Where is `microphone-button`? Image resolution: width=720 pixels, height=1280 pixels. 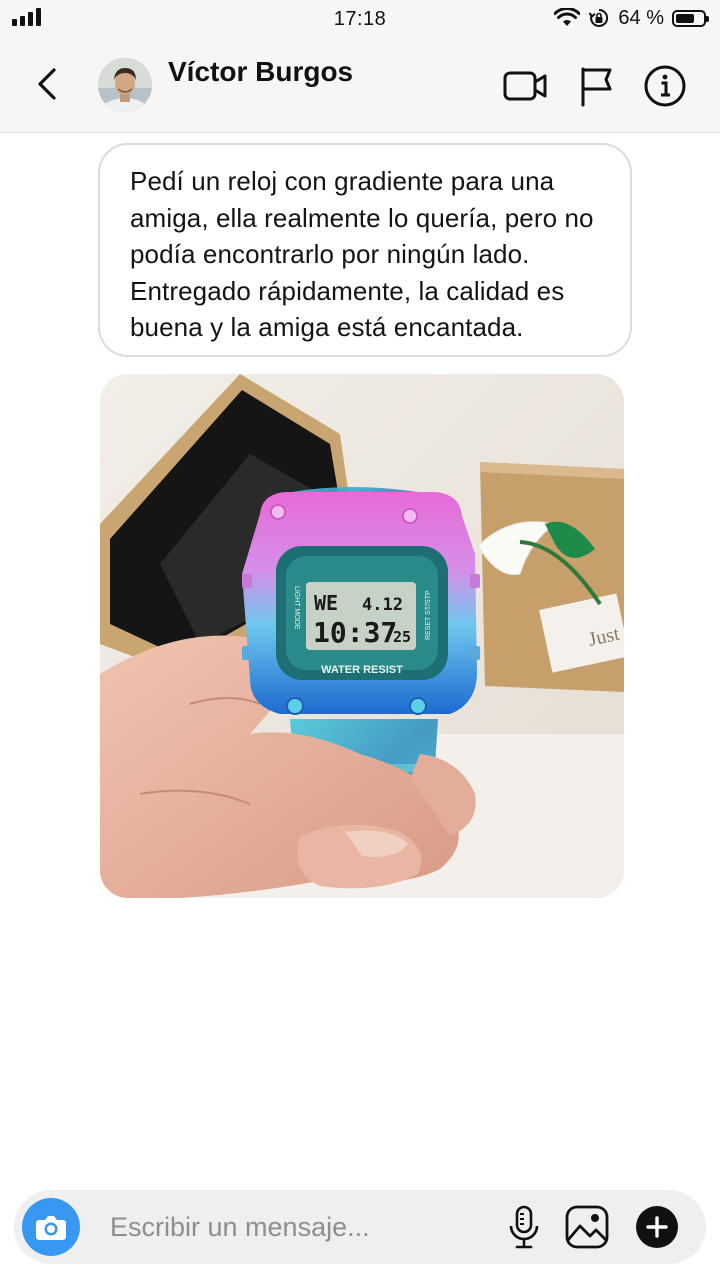 microphone-button is located at coordinates (524, 1227).